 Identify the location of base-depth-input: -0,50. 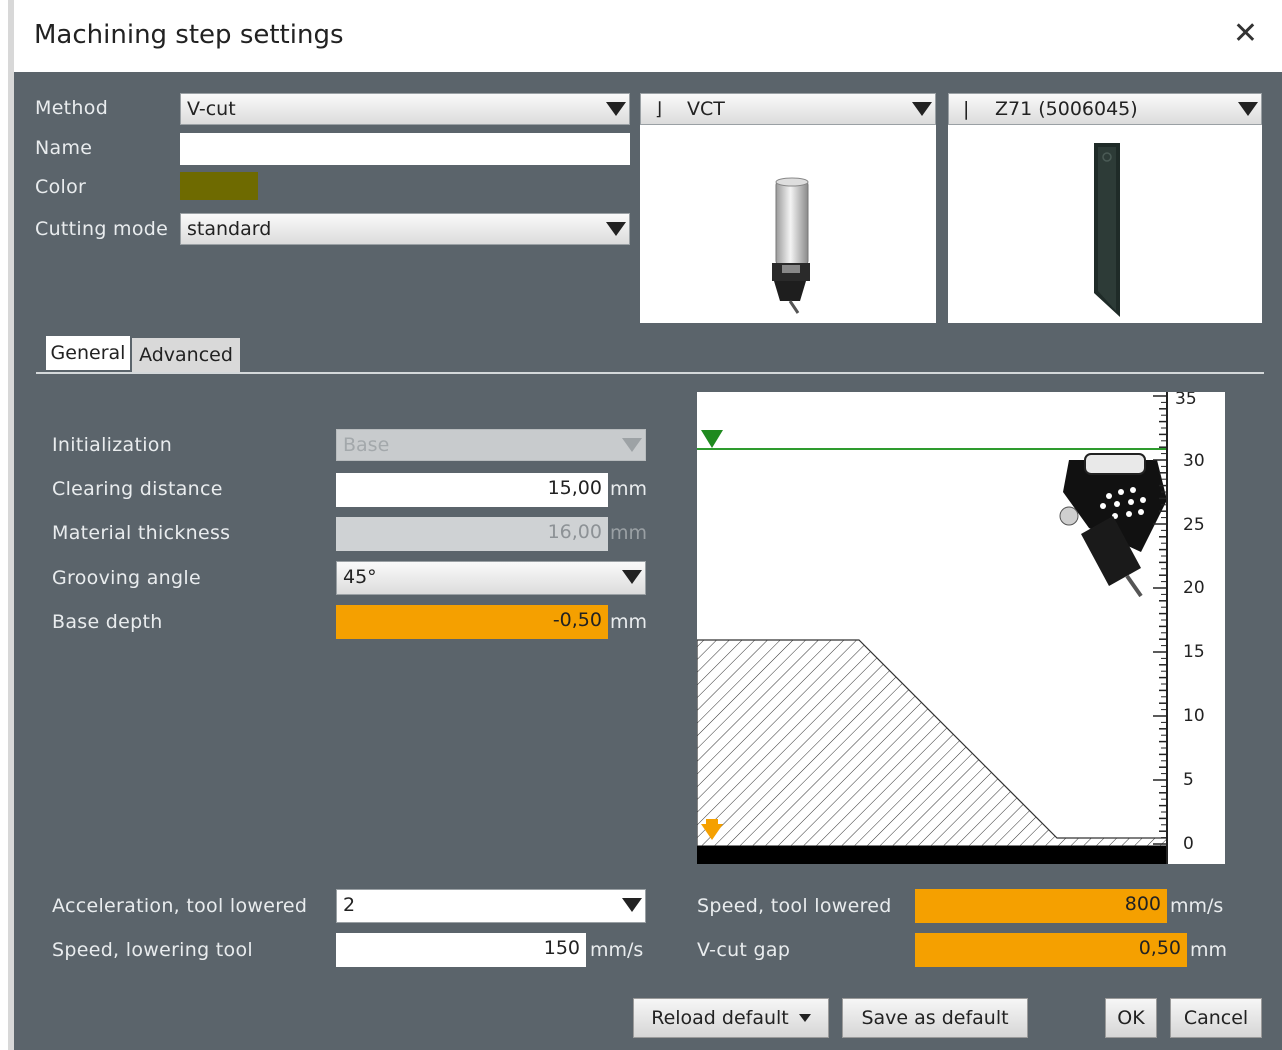
(472, 622).